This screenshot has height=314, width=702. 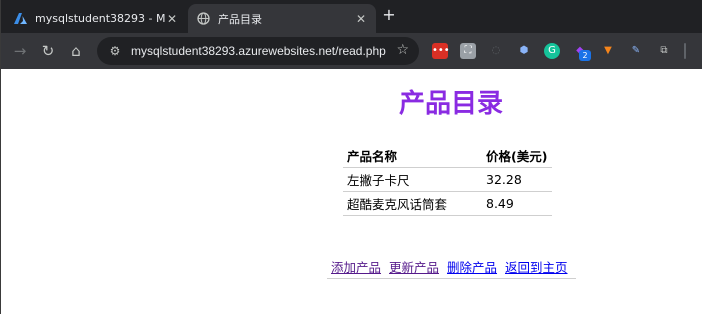 What do you see at coordinates (115, 51) in the screenshot?
I see `site-info-icon: ⚙` at bounding box center [115, 51].